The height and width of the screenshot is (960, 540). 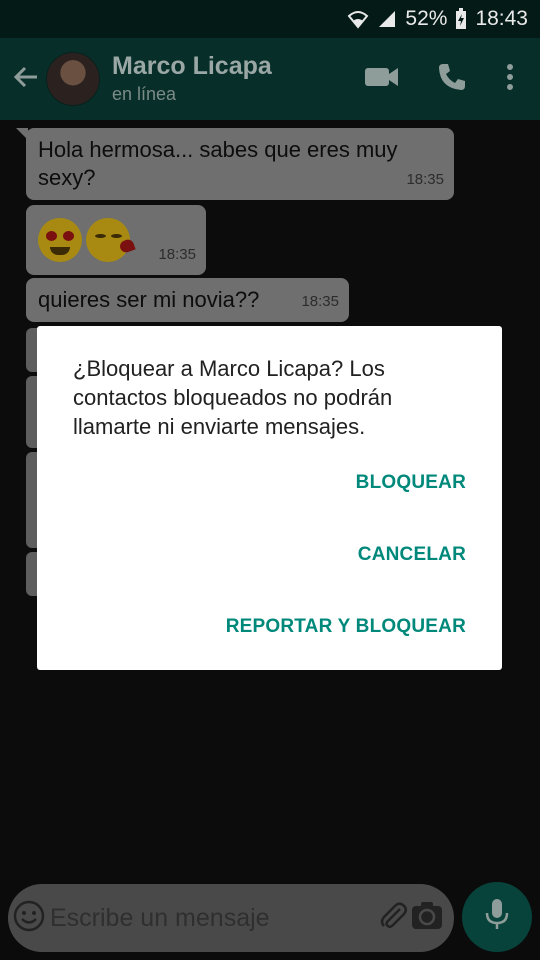 What do you see at coordinates (211, 918) in the screenshot?
I see `message-input` at bounding box center [211, 918].